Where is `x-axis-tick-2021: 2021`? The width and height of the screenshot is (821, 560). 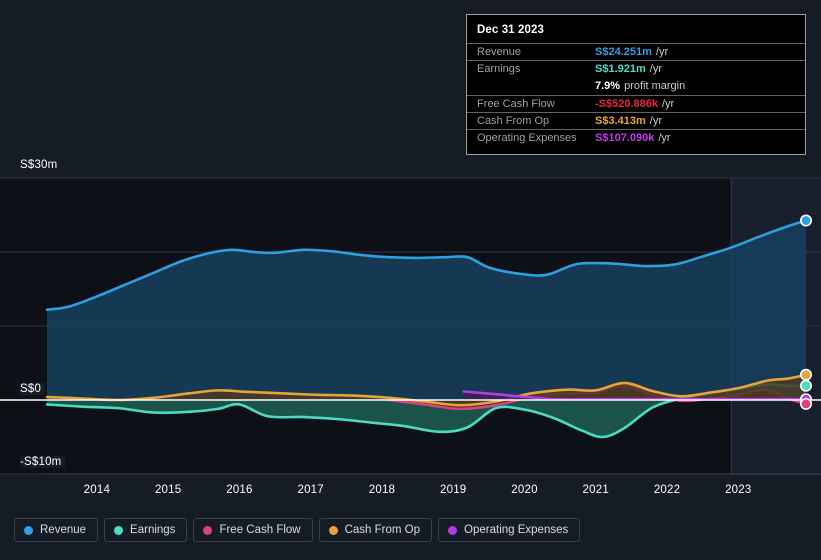 x-axis-tick-2021: 2021 is located at coordinates (595, 490).